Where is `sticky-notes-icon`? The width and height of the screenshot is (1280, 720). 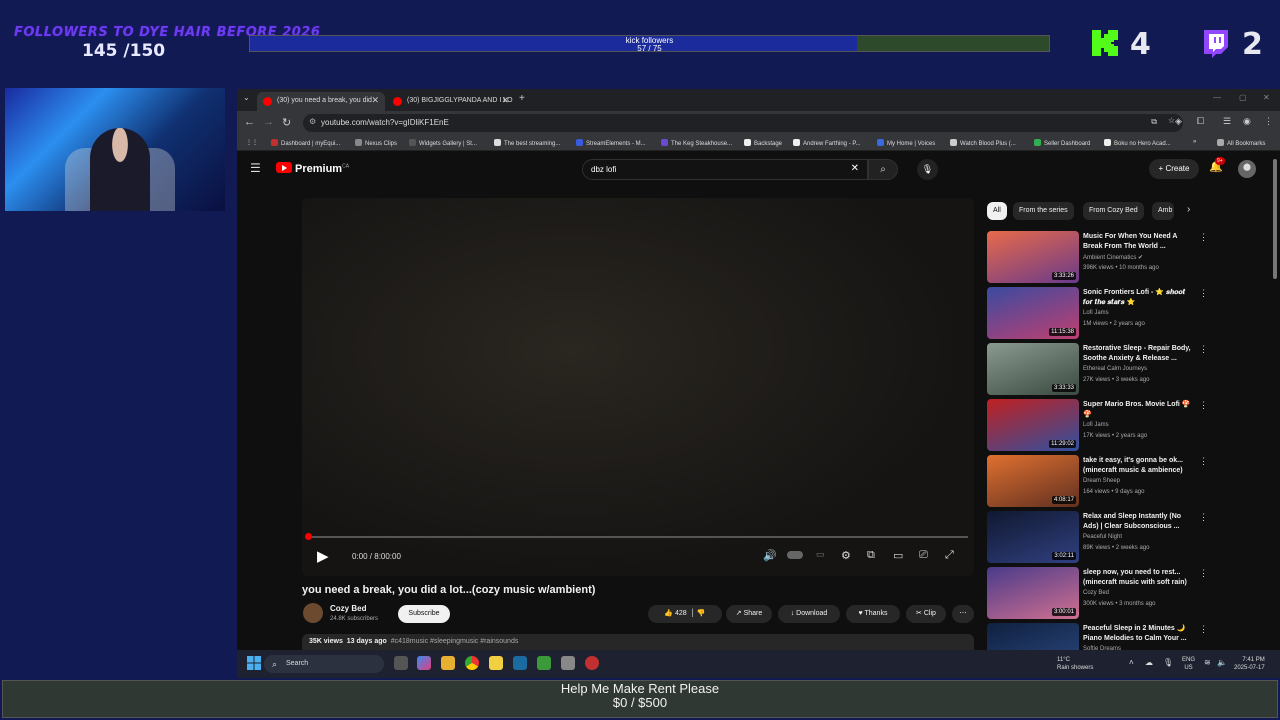 sticky-notes-icon is located at coordinates (496, 663).